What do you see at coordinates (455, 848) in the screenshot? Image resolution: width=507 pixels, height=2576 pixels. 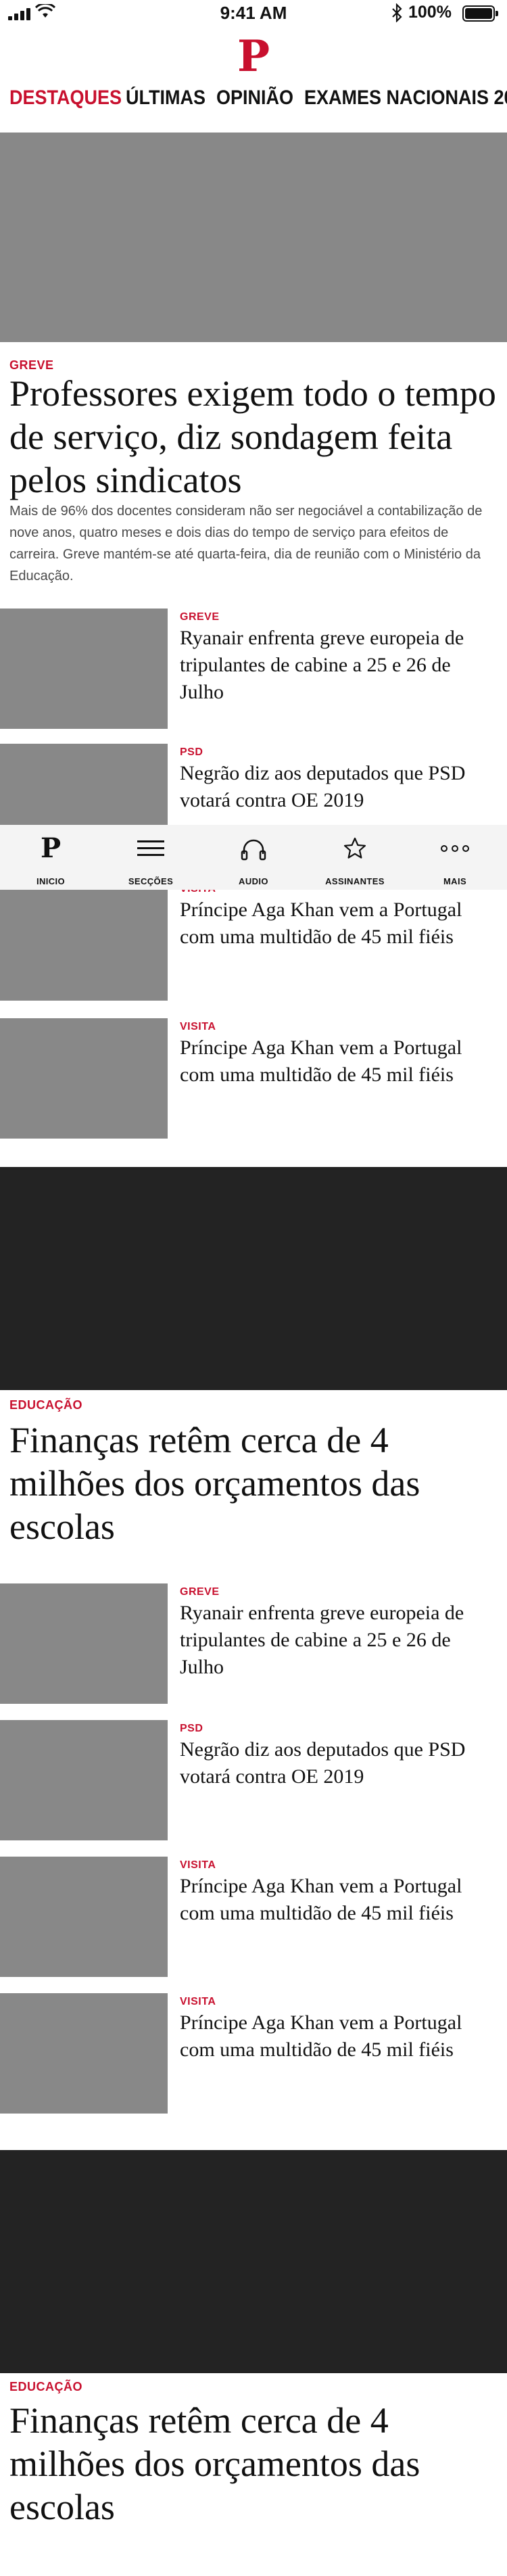 I see `more-icon` at bounding box center [455, 848].